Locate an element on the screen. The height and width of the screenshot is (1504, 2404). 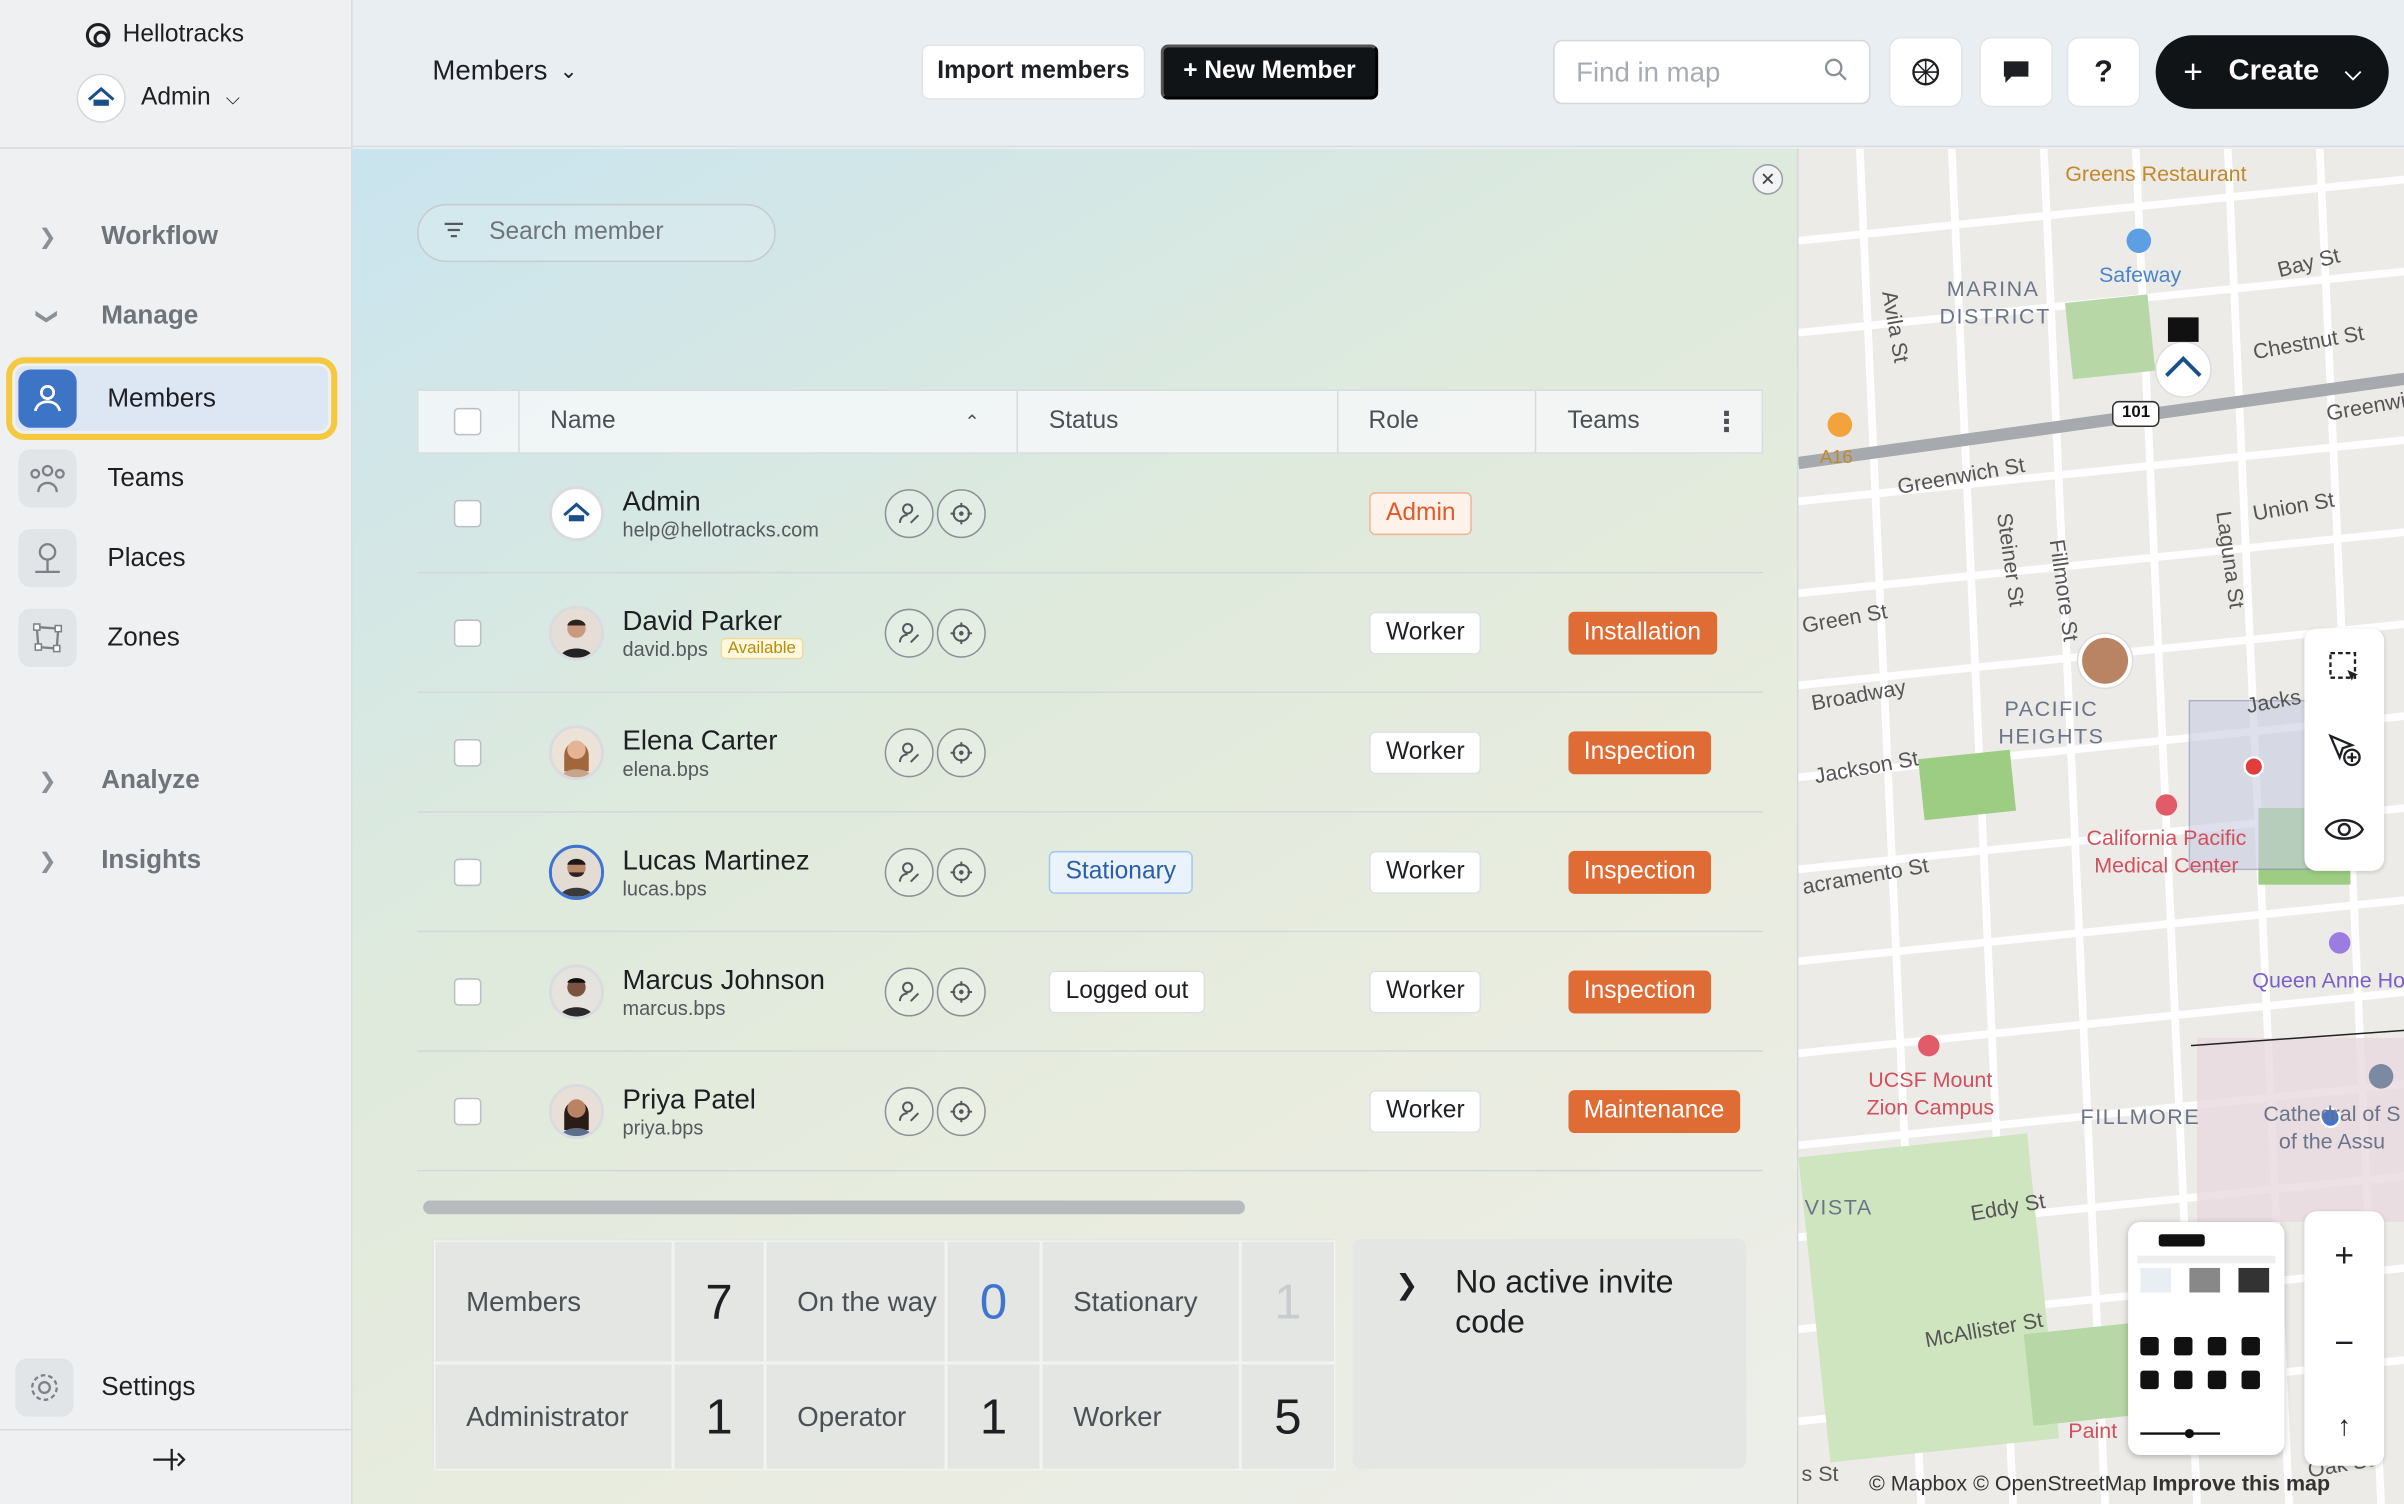
zoom-out-icon: − is located at coordinates (2344, 1342).